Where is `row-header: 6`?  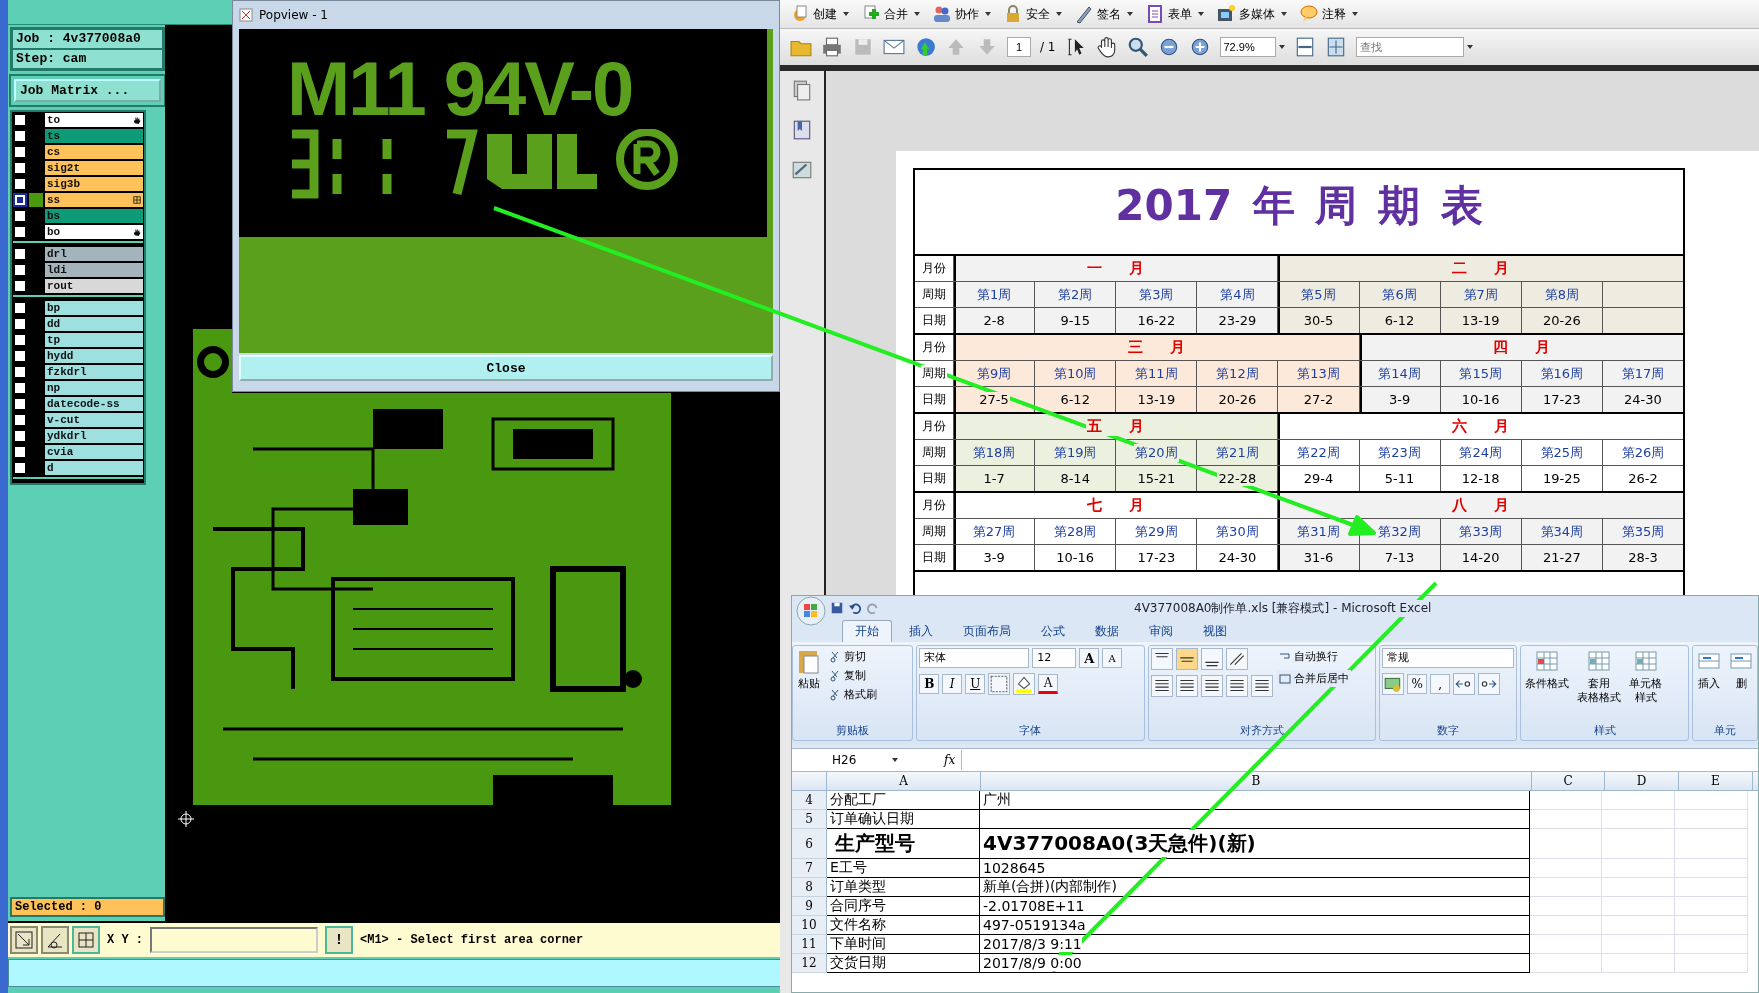
row-header: 6 is located at coordinates (809, 844).